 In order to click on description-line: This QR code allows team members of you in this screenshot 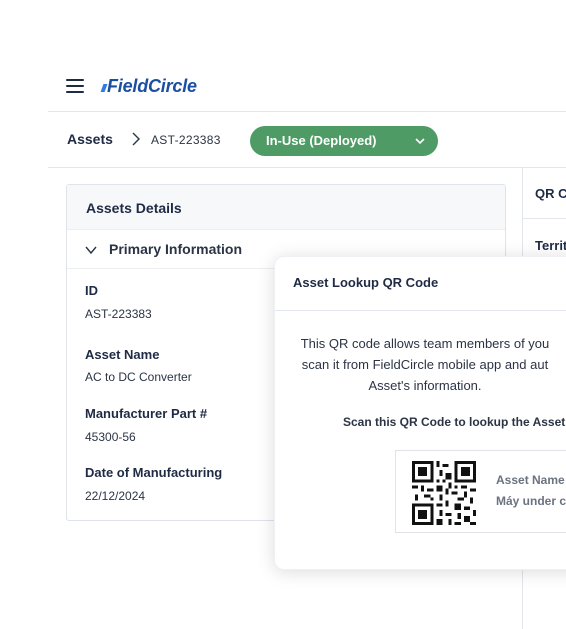, I will do `click(425, 343)`.